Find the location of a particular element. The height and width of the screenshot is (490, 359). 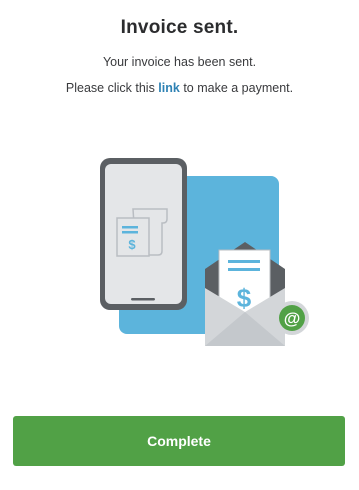

payment-link: link is located at coordinates (169, 88).